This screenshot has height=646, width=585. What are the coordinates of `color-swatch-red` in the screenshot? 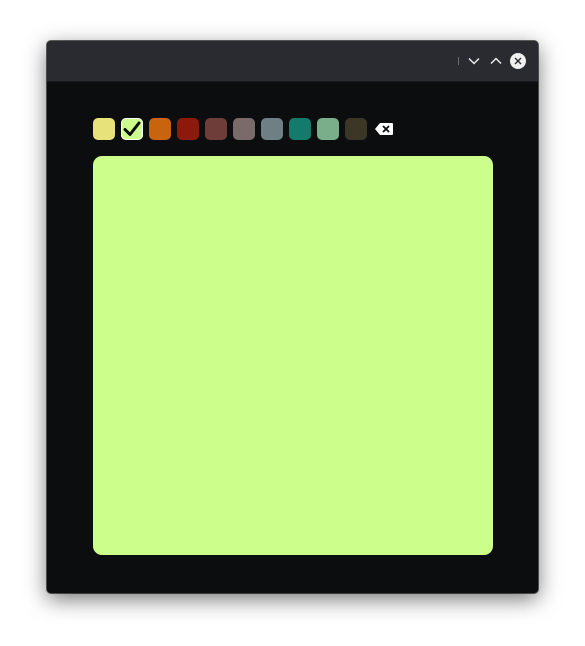 It's located at (188, 129).